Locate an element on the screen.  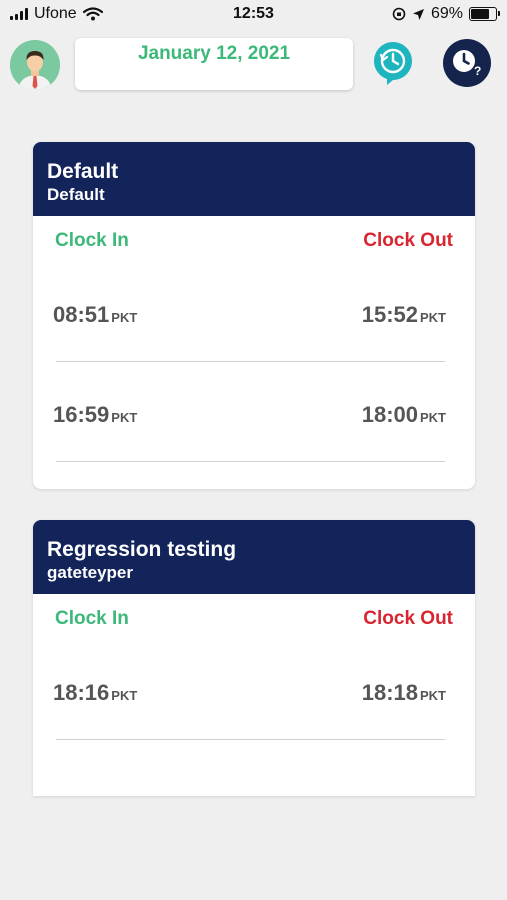
card-header: Regression testing gateteyper is located at coordinates (254, 557).